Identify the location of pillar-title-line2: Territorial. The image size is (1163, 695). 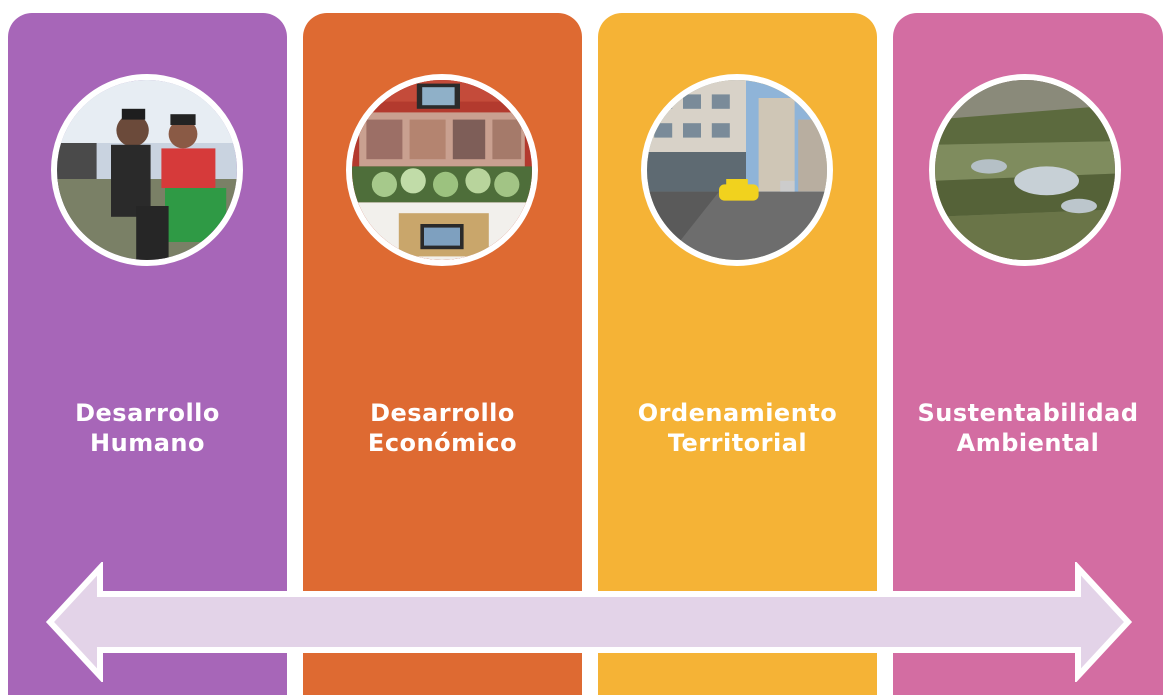
(737, 443).